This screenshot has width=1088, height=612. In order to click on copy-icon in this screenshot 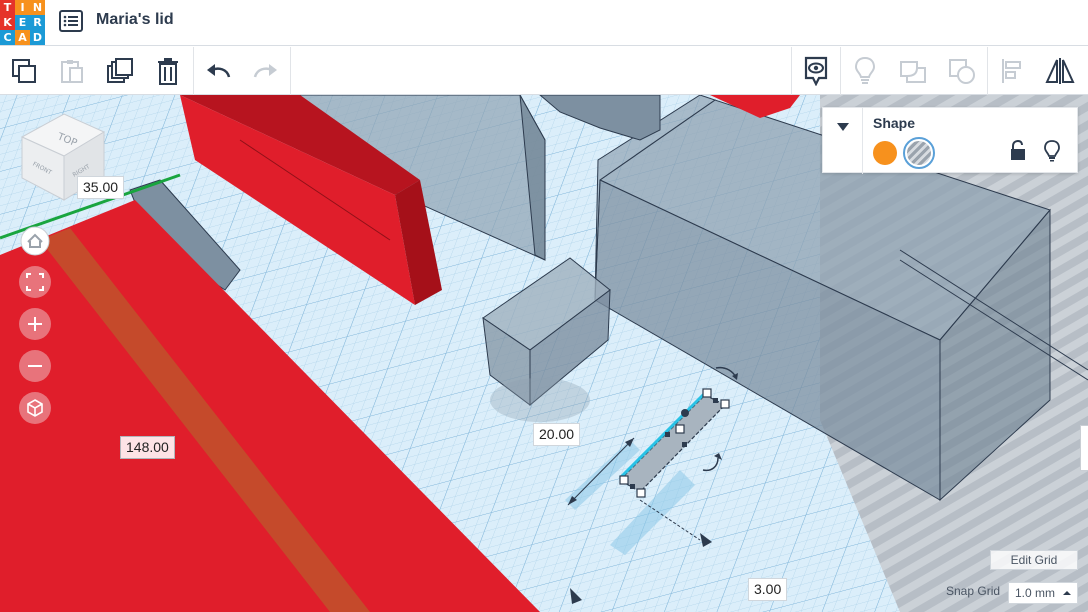, I will do `click(24, 71)`.